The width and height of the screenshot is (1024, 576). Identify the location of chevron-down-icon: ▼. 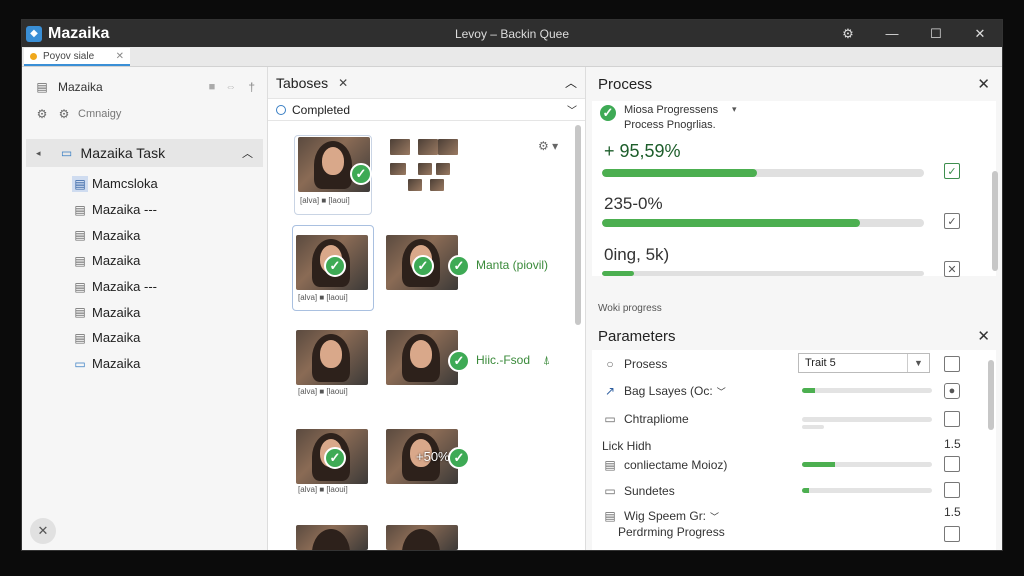
(918, 363).